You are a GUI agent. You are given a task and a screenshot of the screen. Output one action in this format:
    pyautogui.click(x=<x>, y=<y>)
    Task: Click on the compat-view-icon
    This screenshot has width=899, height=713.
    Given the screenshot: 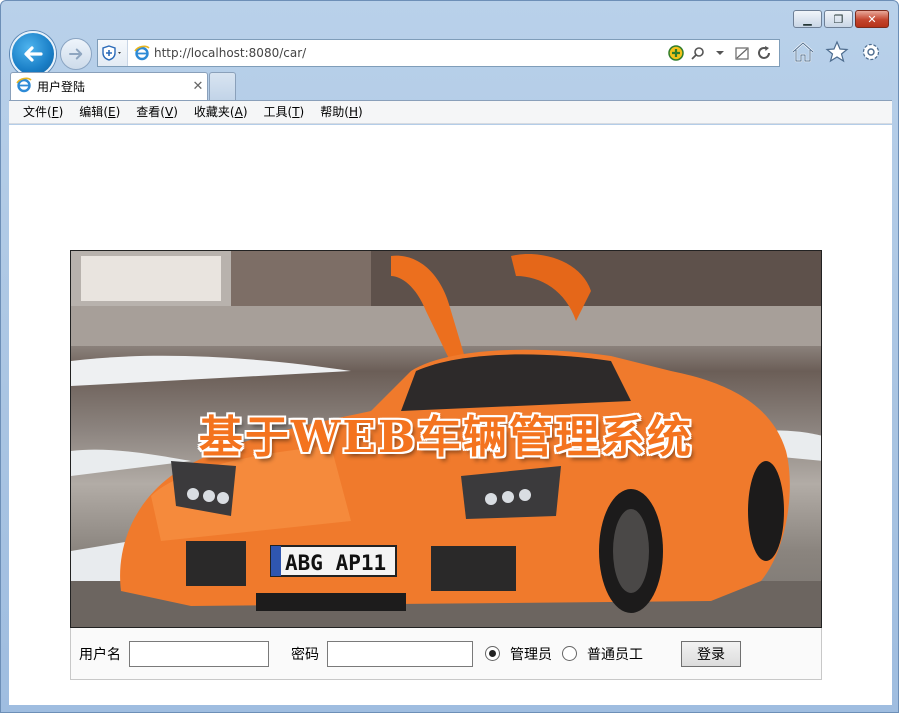 What is the action you would take?
    pyautogui.click(x=742, y=53)
    